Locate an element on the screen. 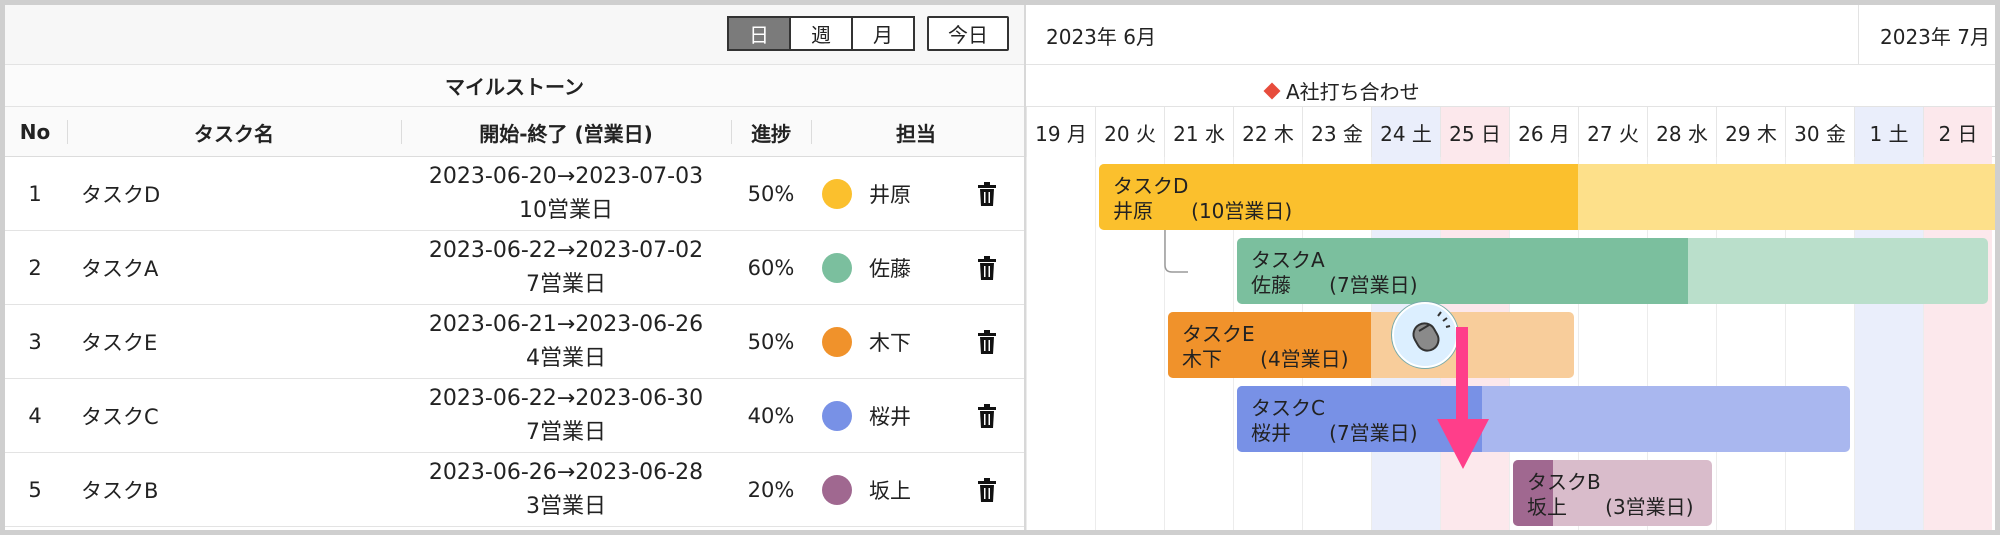 The width and height of the screenshot is (2000, 535). column-header-range: 開始-終了 (営業日) is located at coordinates (566, 132).